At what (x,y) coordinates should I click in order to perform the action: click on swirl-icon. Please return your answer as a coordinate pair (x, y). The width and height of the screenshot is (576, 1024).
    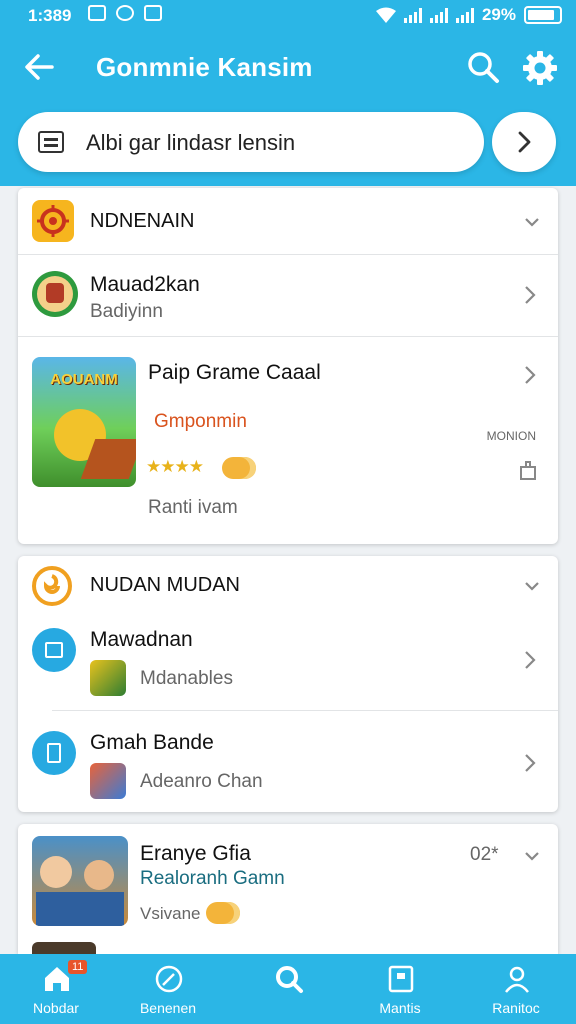
    Looking at the image, I should click on (52, 586).